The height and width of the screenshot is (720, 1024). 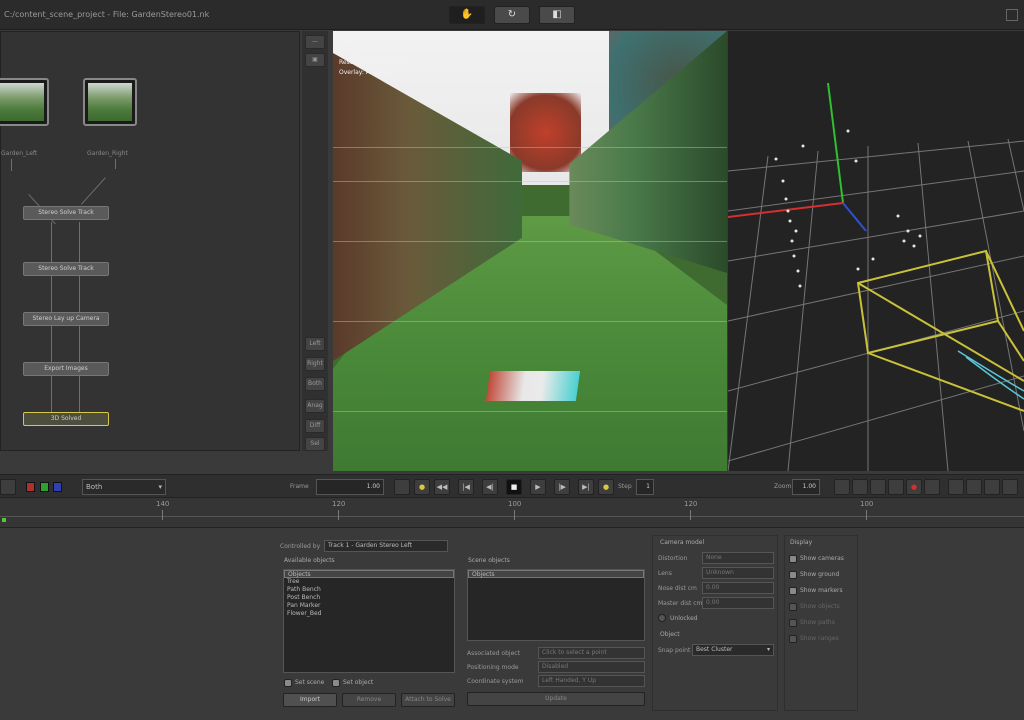 I want to click on list-item: Pan Marker, so click(x=369, y=606).